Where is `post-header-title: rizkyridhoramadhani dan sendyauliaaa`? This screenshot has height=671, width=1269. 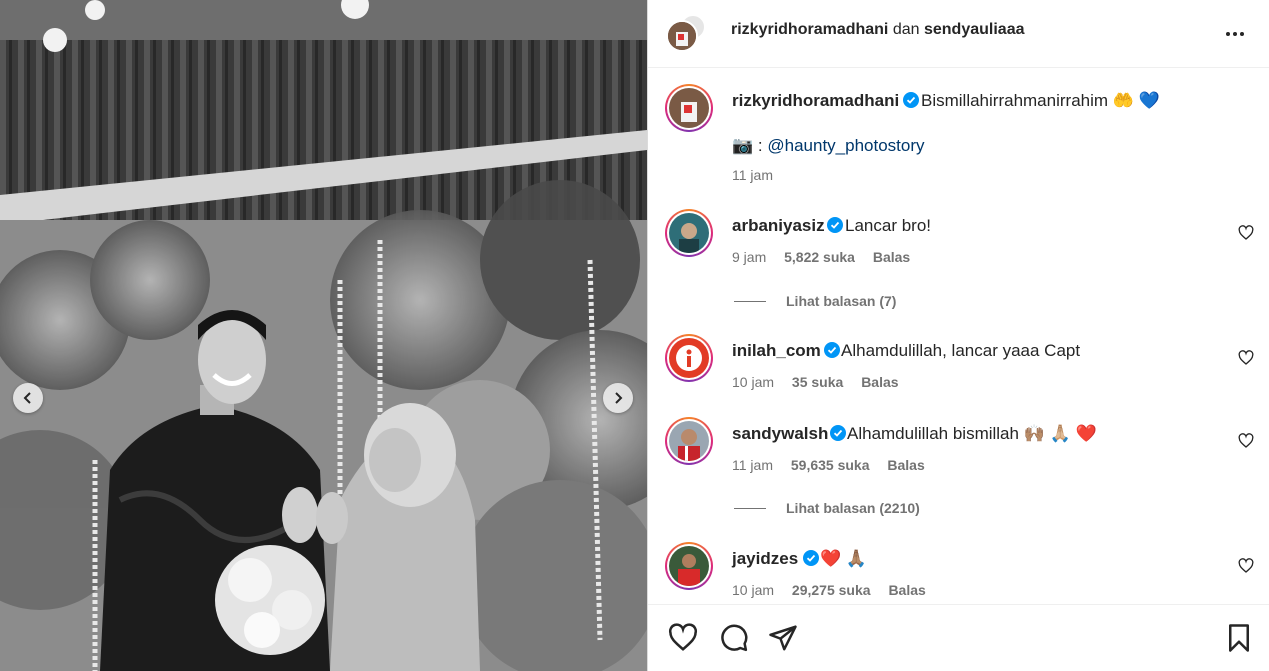 post-header-title: rizkyridhoramadhani dan sendyauliaaa is located at coordinates (877, 30).